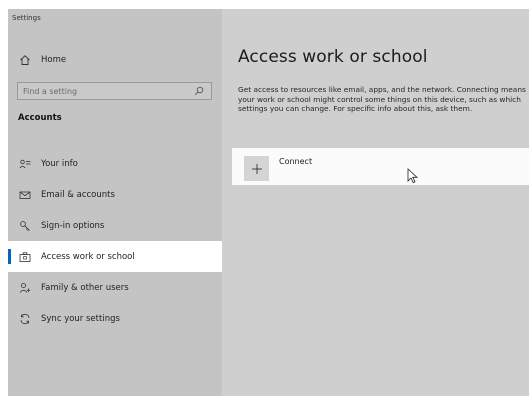 The height and width of the screenshot is (396, 529). I want to click on briefcase-icon, so click(25, 257).